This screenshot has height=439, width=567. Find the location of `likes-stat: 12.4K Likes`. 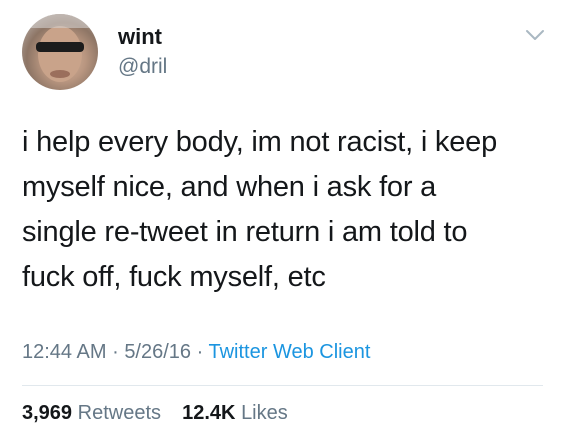

likes-stat: 12.4K Likes is located at coordinates (235, 413).